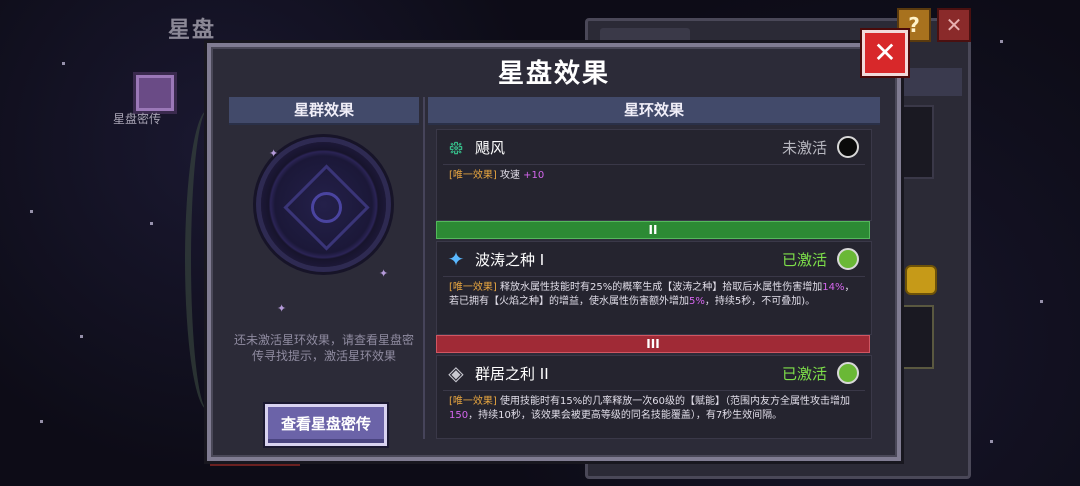 The image size is (1080, 486). I want to click on effect-text: ，持续5秒，不可叠加)。, so click(760, 301).